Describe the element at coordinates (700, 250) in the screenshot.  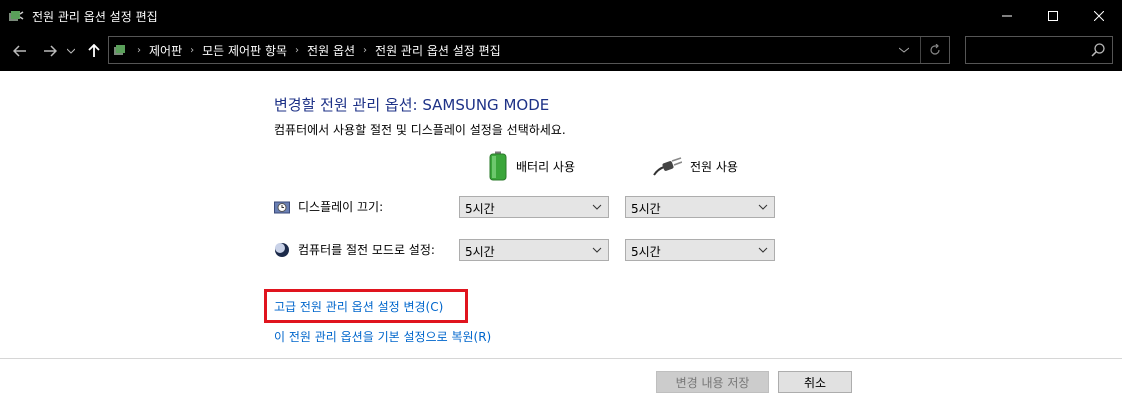
I see `sleep-plugged-select: 5시간` at that location.